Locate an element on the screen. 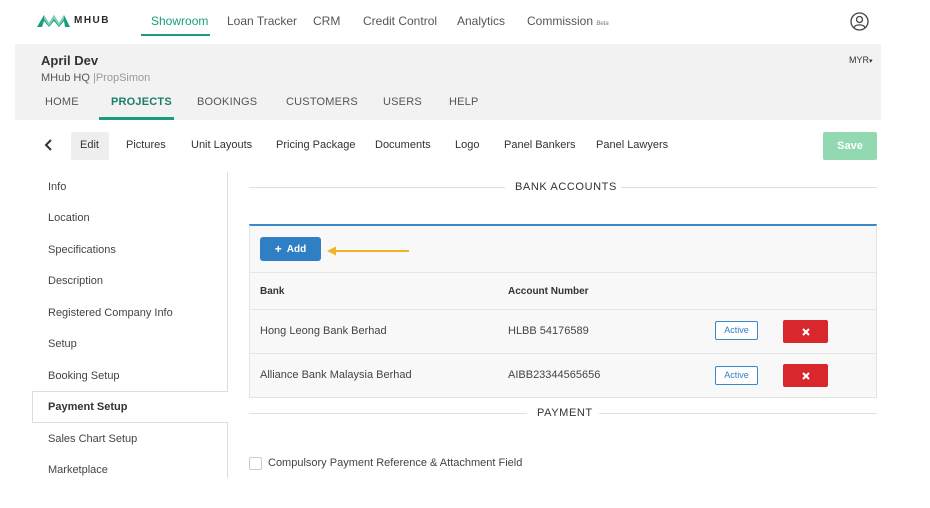 This screenshot has height=508, width=930. annotation-arrow-icon is located at coordinates (368, 251).